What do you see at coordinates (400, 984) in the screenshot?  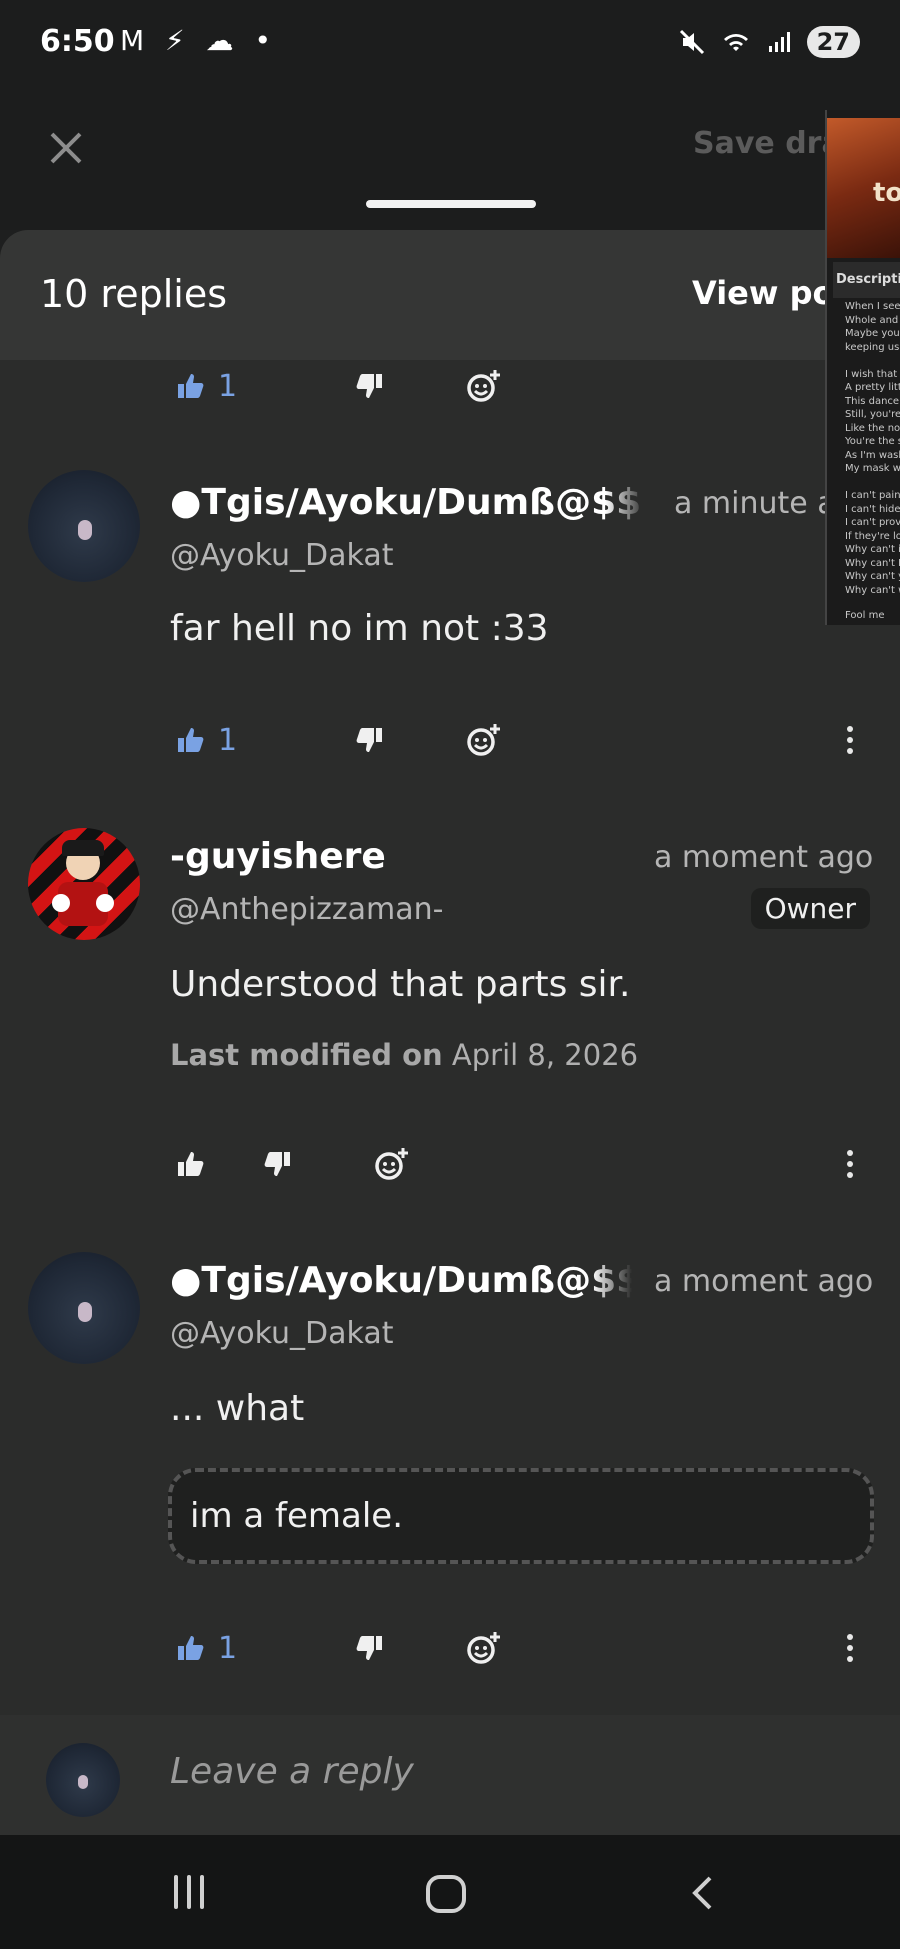 I see `comment-body: Understood that parts sir.` at bounding box center [400, 984].